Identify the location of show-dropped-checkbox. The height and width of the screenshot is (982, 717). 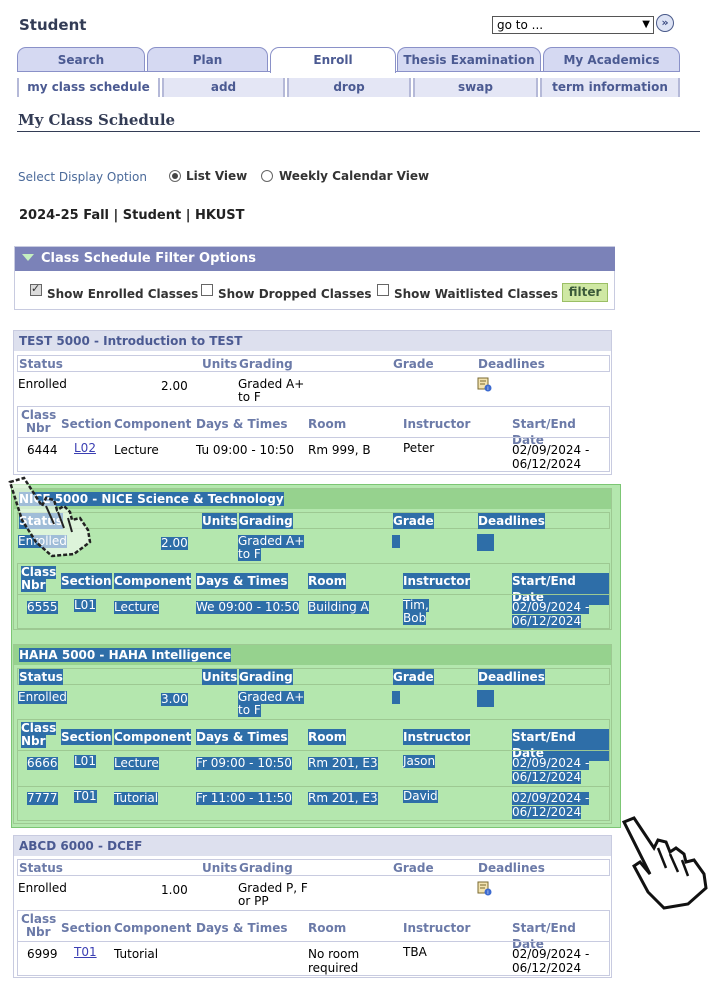
(207, 290).